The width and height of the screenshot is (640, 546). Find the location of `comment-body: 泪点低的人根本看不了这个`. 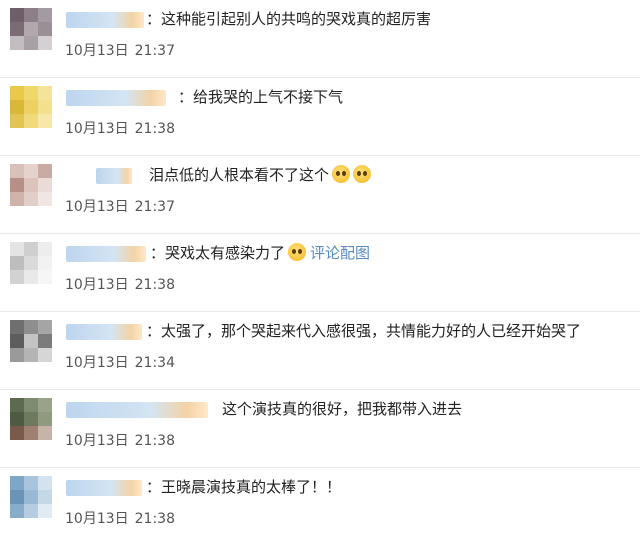

comment-body: 泪点低的人根本看不了这个 is located at coordinates (239, 175).